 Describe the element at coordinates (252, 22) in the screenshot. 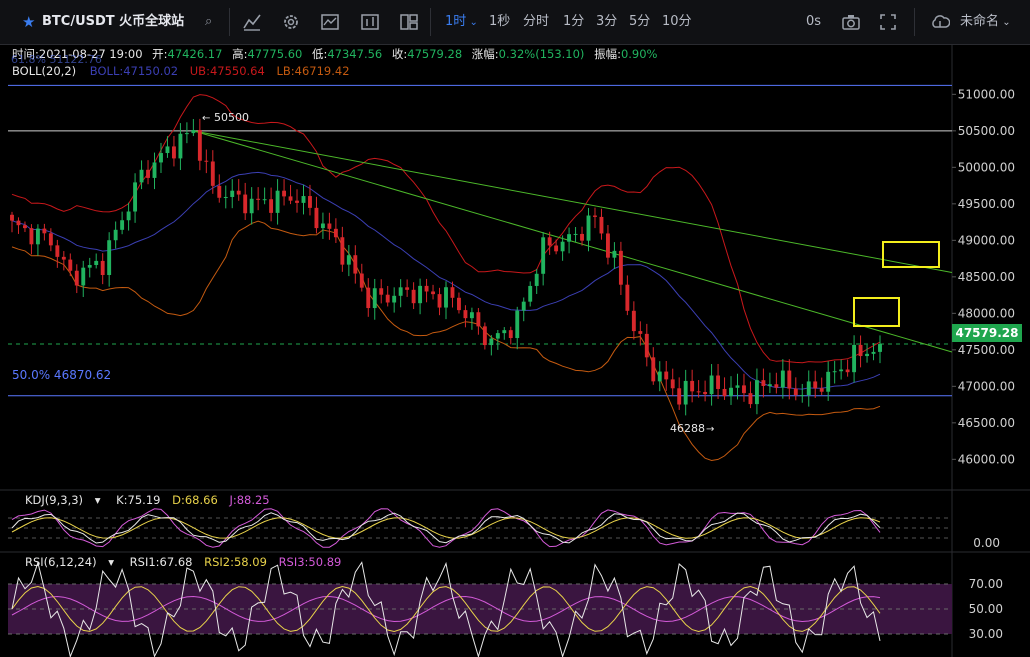

I see `indicators-icon` at that location.